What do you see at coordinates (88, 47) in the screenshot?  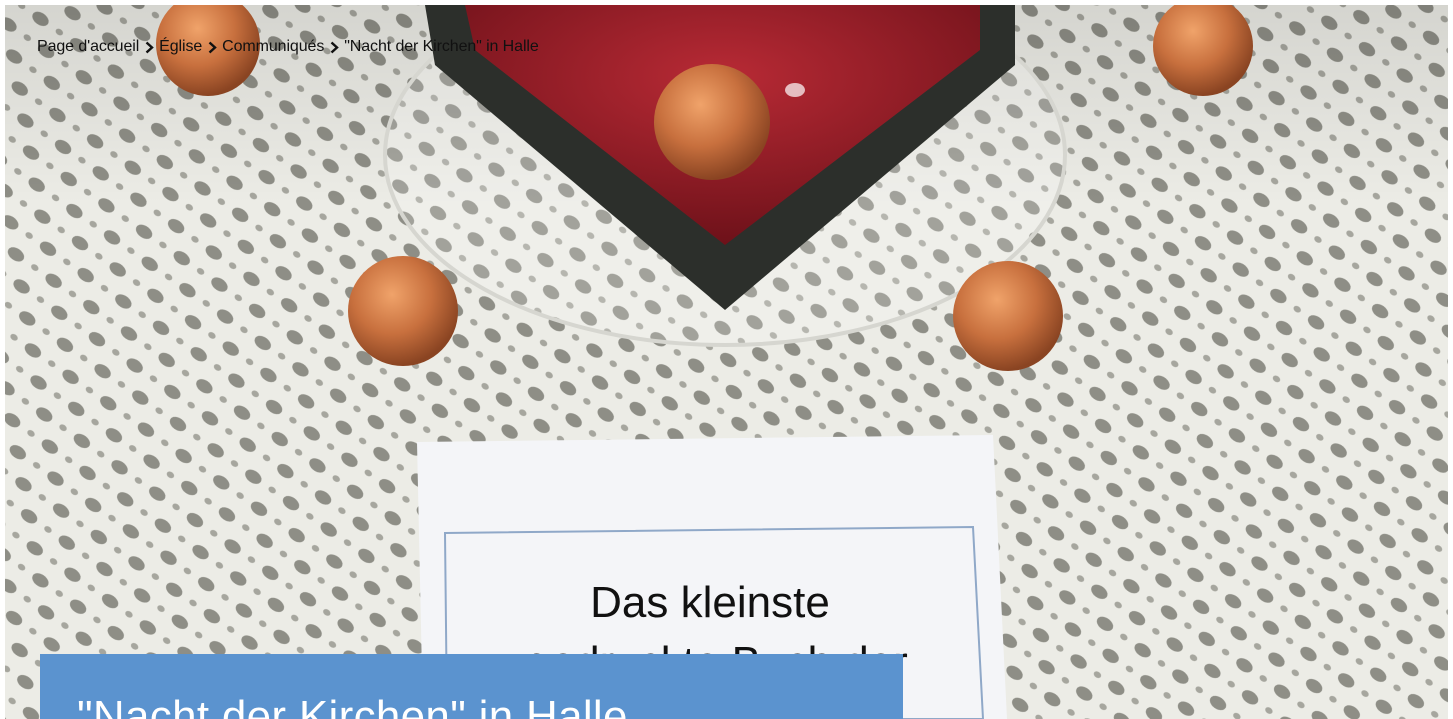 I see `breadcrumb-home-link: Page d'accueil` at bounding box center [88, 47].